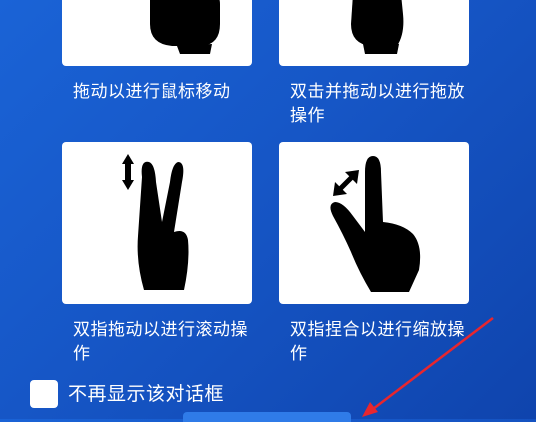 This screenshot has width=536, height=422. I want to click on gesture-caption-drag: 拖动以进行鼠标移动, so click(152, 92).